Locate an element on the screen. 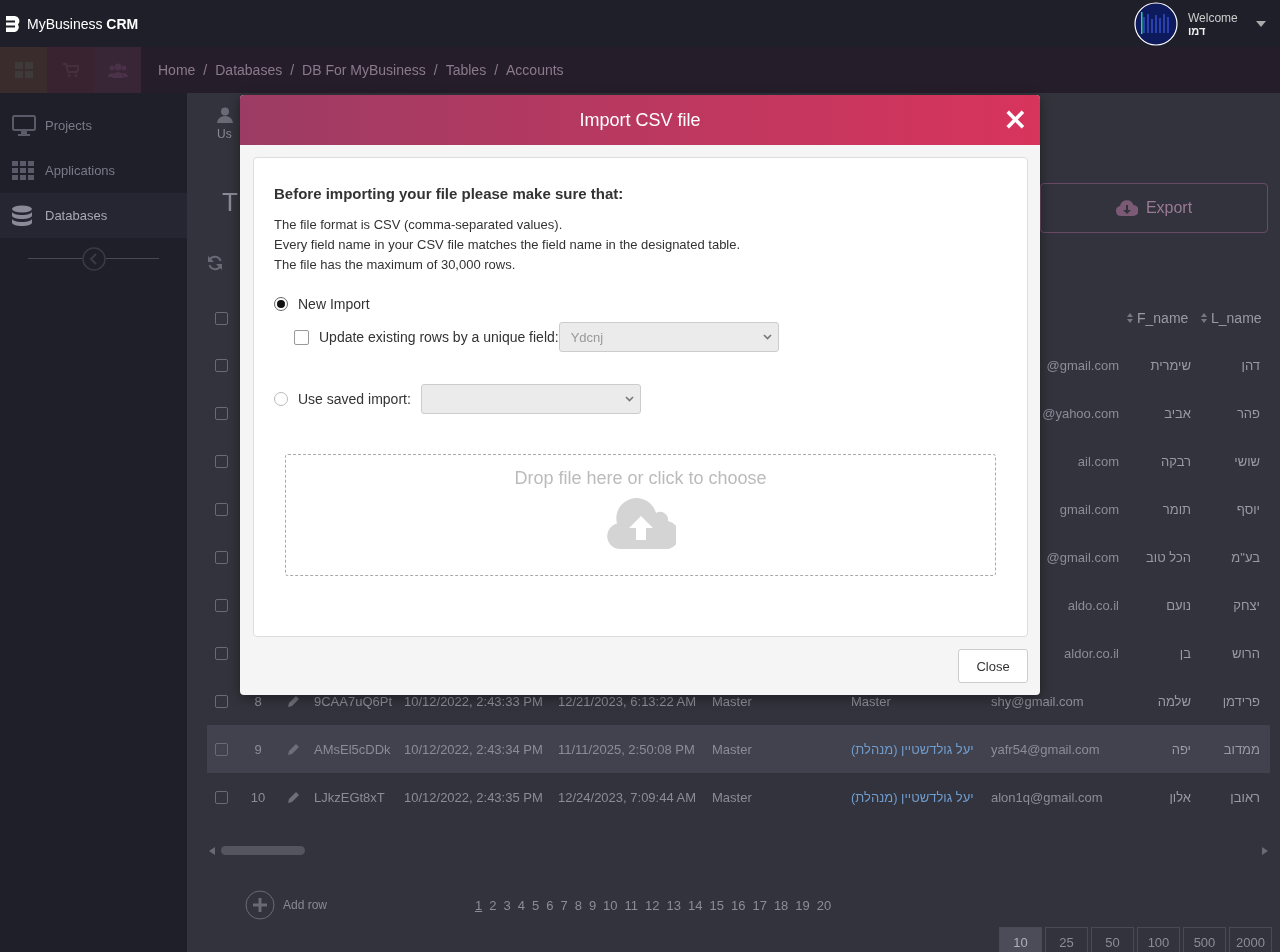 This screenshot has width=1280, height=952. page-size-button: 2000 is located at coordinates (1250, 939).